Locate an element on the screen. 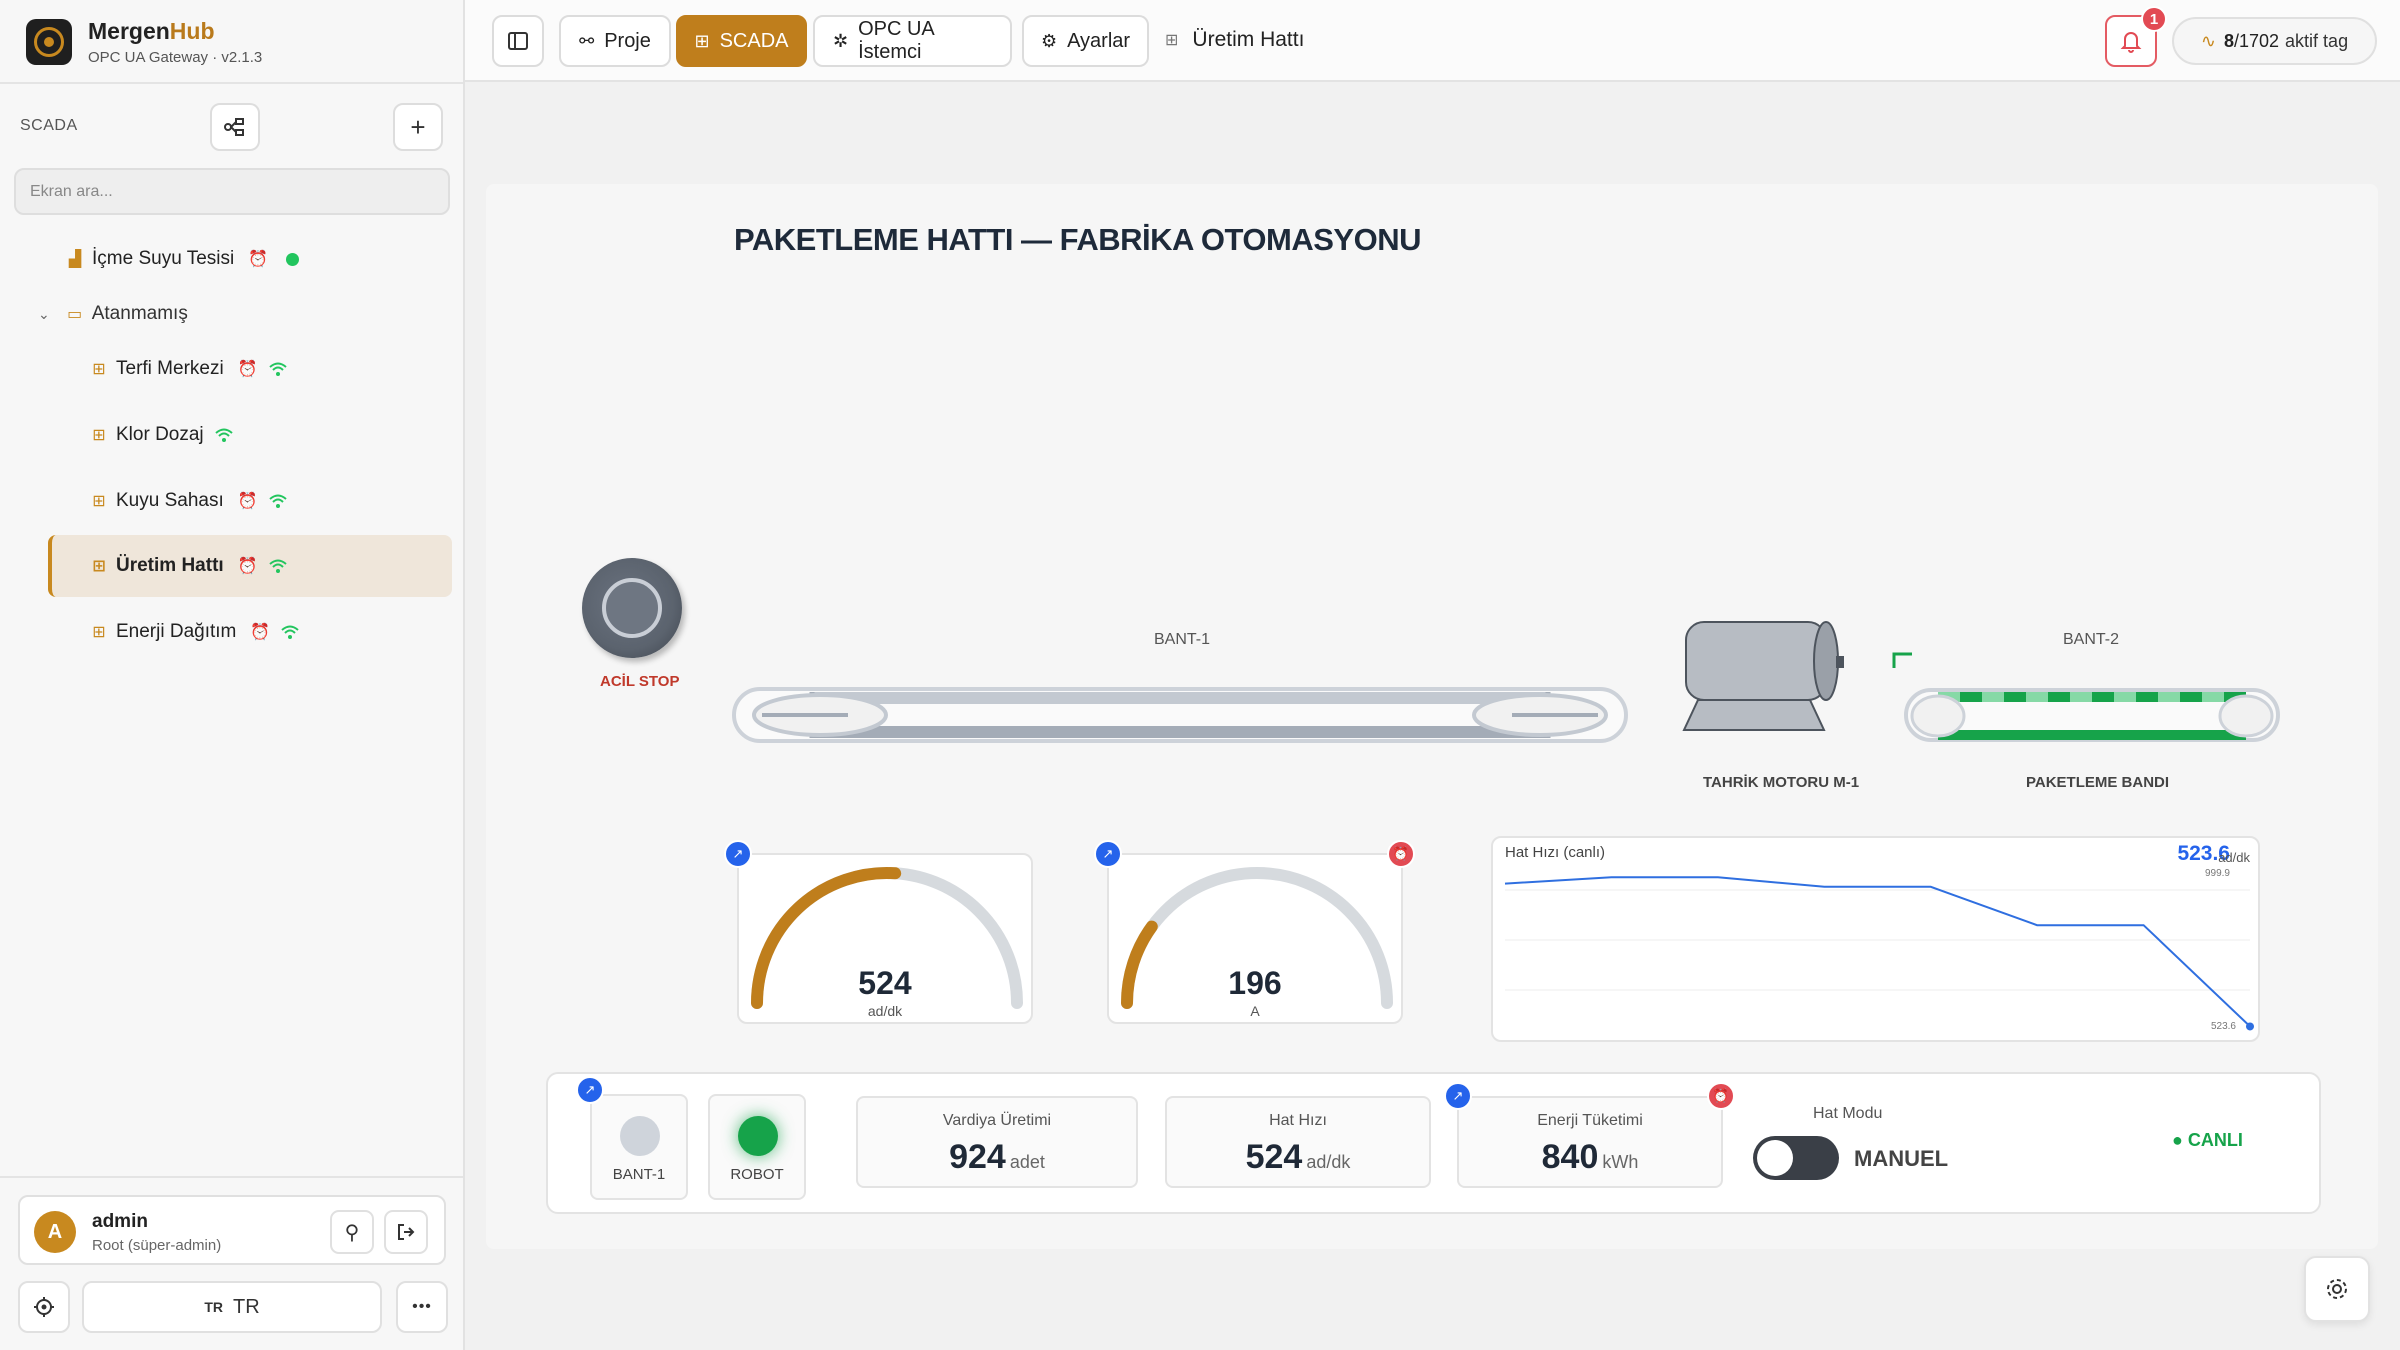 The width and height of the screenshot is (2400, 1350). kpi-value: 524 is located at coordinates (1274, 1157).